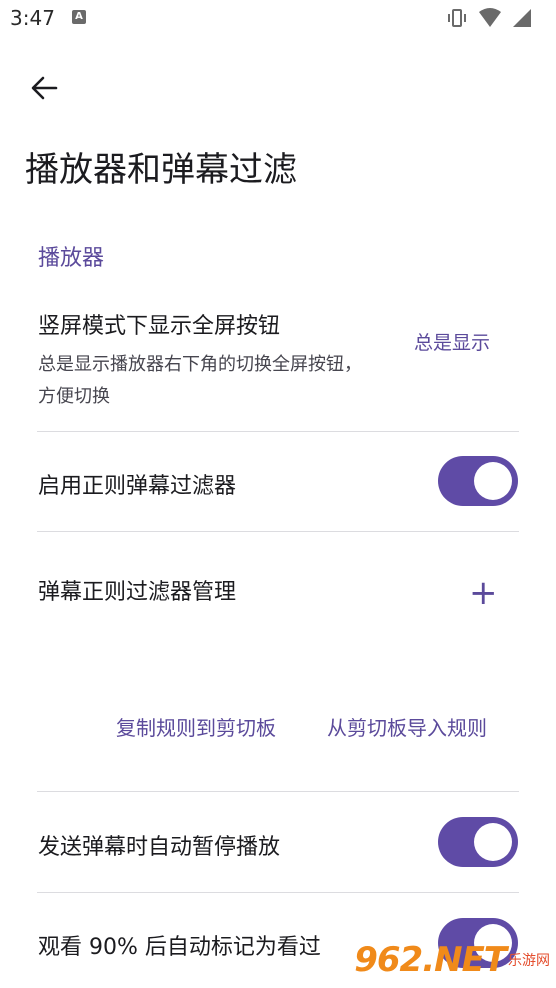 The width and height of the screenshot is (556, 988). I want to click on setting-title: 观看 90% 后自动标记为看过, so click(179, 947).